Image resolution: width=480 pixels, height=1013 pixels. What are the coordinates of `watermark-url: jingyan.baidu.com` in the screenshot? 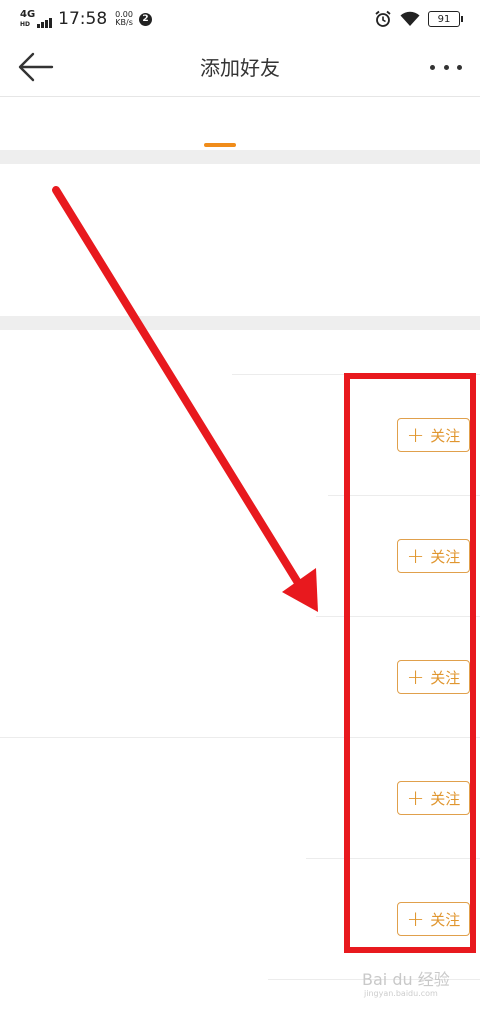 It's located at (401, 993).